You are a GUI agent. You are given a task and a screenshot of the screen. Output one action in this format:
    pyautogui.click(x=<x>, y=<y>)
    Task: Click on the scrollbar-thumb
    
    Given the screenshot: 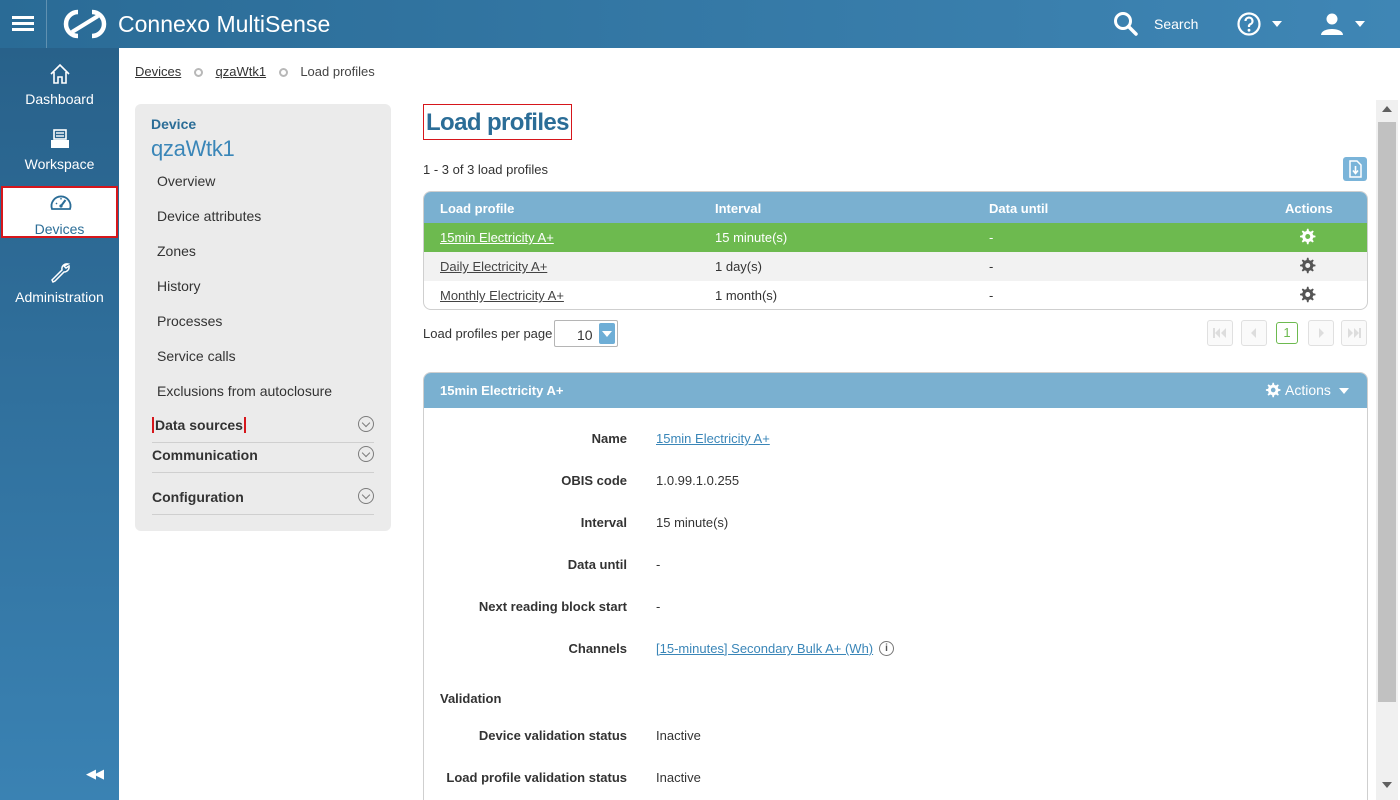 What is the action you would take?
    pyautogui.click(x=1387, y=412)
    